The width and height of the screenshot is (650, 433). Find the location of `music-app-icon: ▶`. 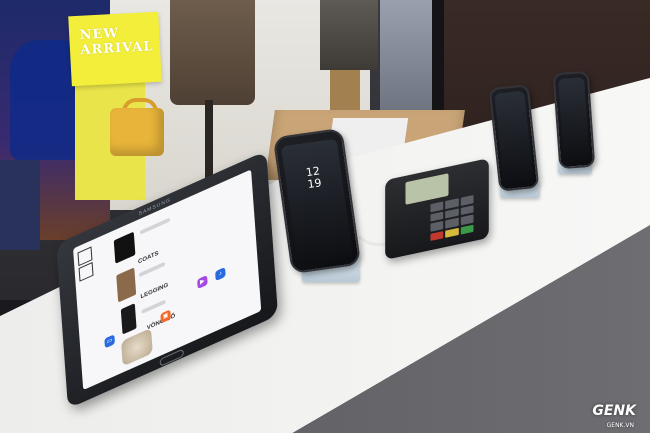

music-app-icon: ▶ is located at coordinates (202, 282).